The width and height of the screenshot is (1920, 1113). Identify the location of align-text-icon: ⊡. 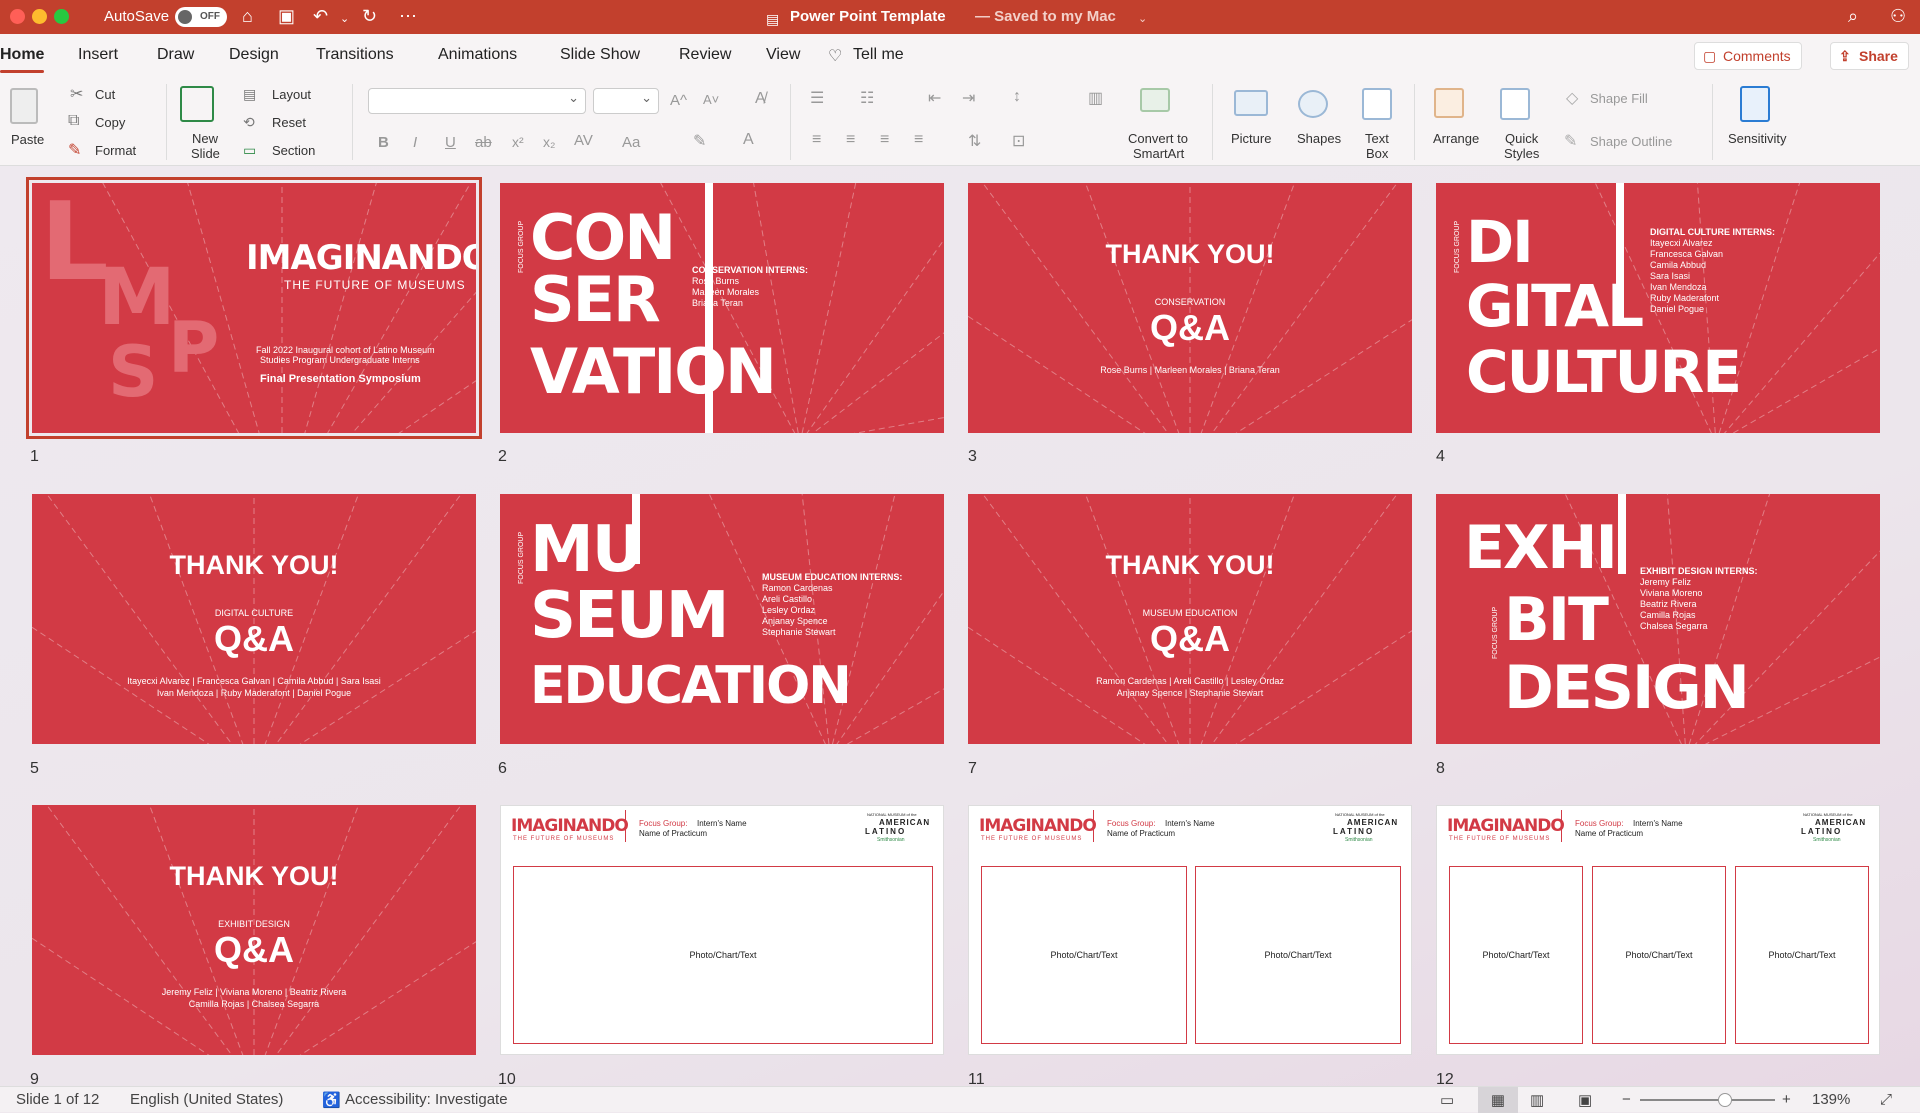
(1018, 141).